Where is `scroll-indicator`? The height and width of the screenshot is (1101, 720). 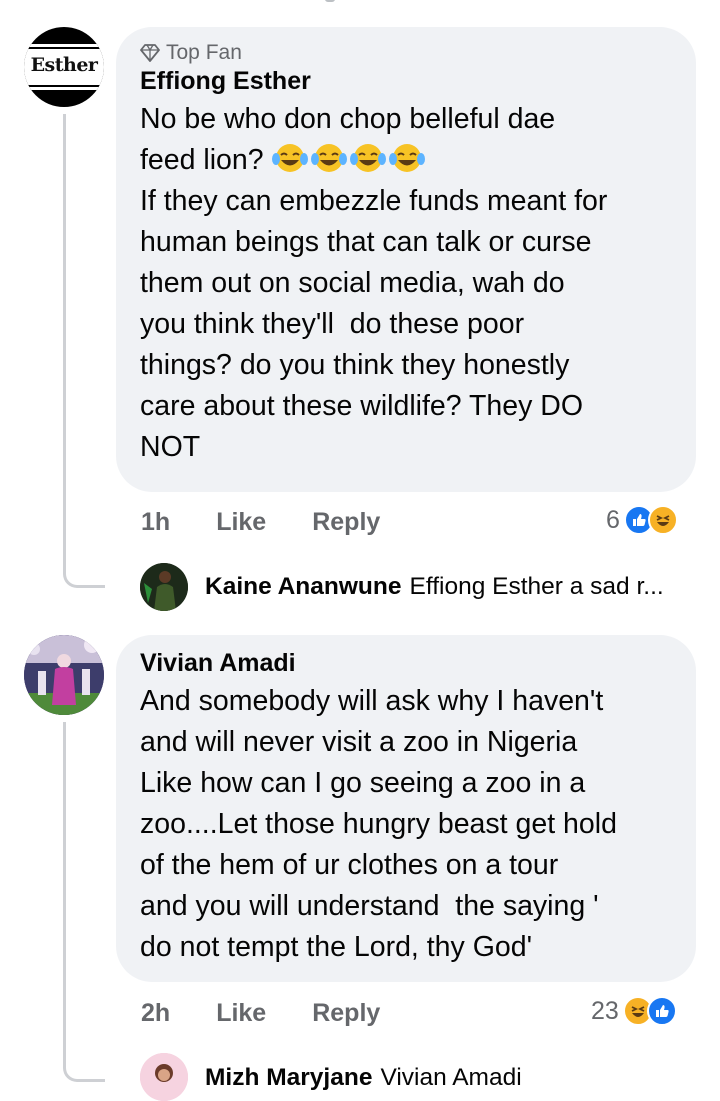
scroll-indicator is located at coordinates (330, 1).